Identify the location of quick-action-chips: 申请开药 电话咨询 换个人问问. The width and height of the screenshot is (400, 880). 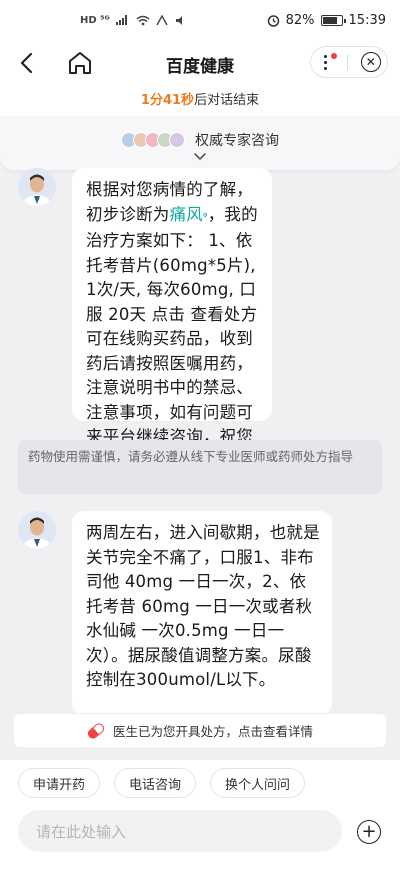
(162, 783).